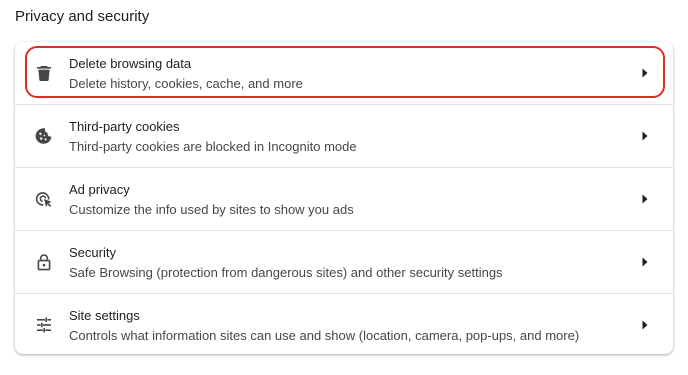 This screenshot has height=375, width=688. I want to click on trash-icon, so click(44, 73).